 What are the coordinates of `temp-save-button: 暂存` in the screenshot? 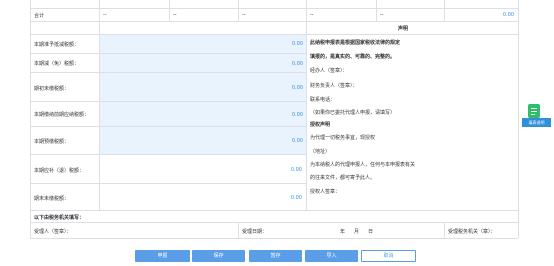 It's located at (275, 256).